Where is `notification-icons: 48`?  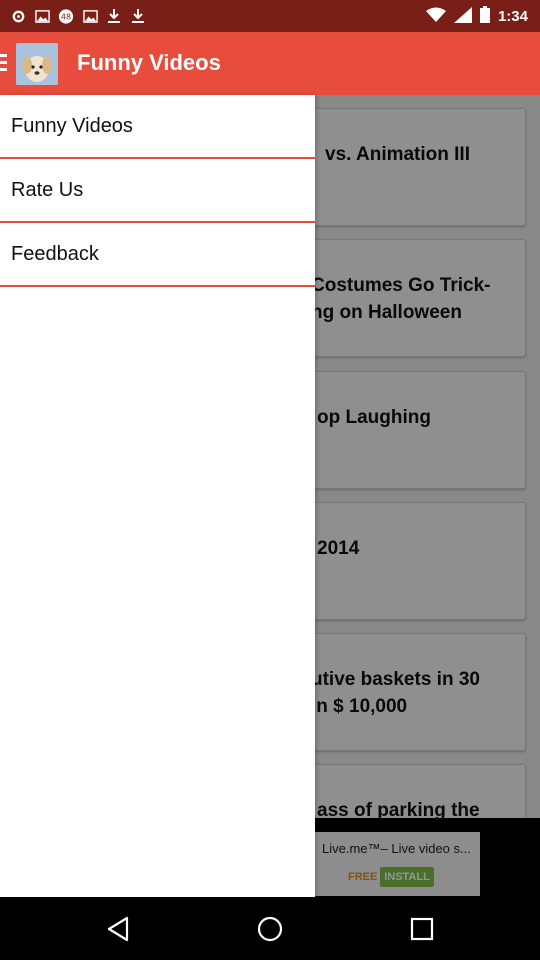 notification-icons: 48 is located at coordinates (78, 16).